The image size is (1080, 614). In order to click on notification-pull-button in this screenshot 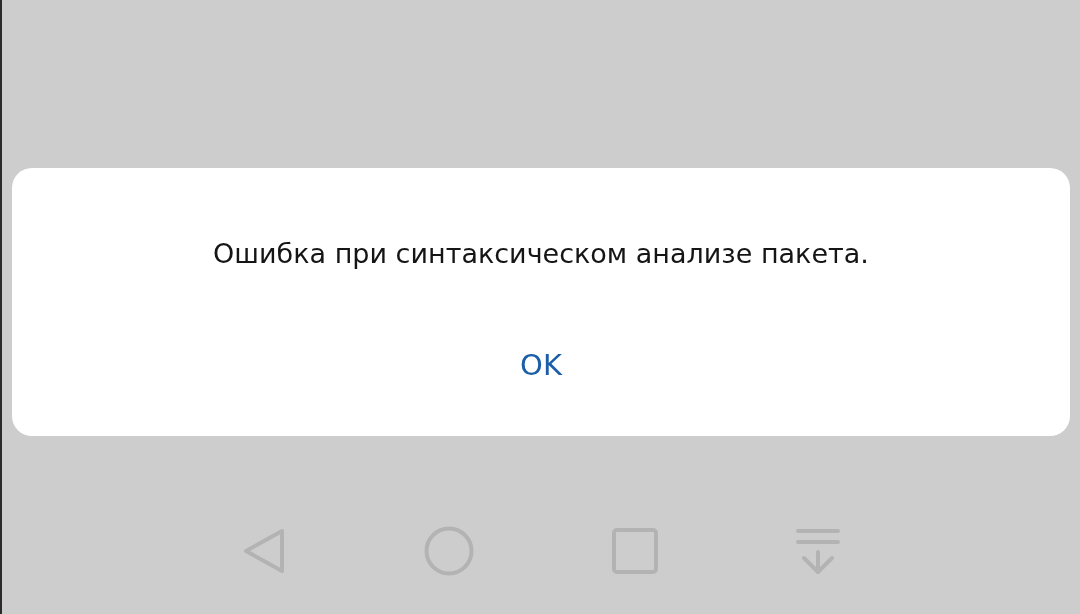, I will do `click(818, 551)`.